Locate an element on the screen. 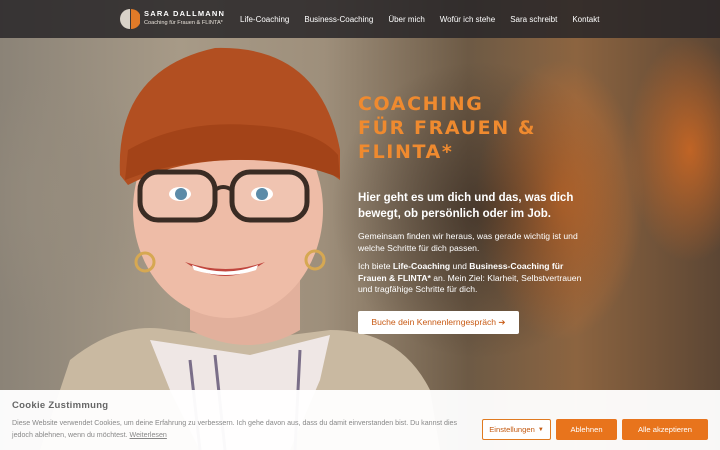 The image size is (720, 450). nav-item-kontakt: Kontakt is located at coordinates (585, 19).